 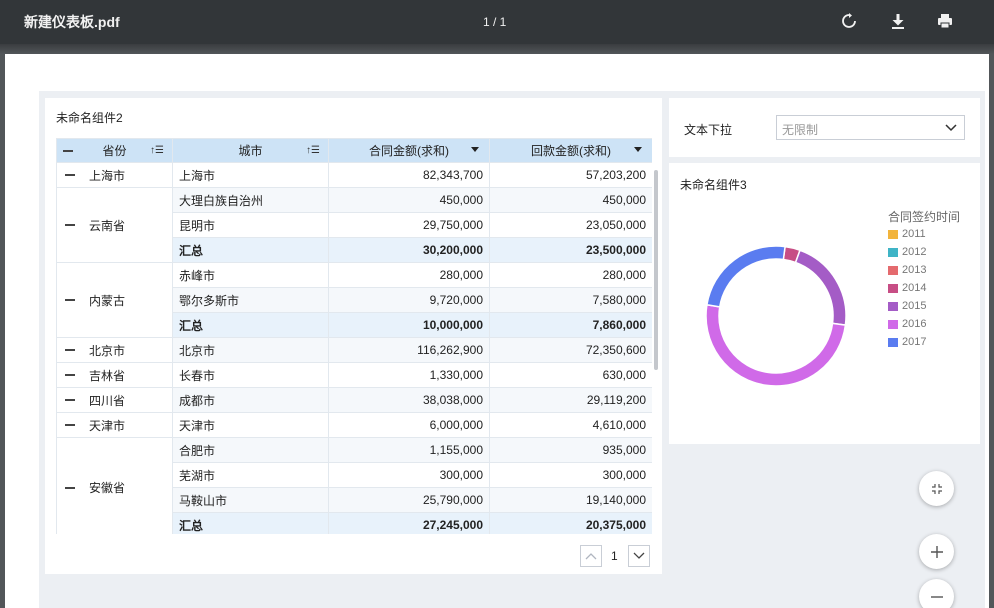 What do you see at coordinates (656, 270) in the screenshot?
I see `table-scrollbar` at bounding box center [656, 270].